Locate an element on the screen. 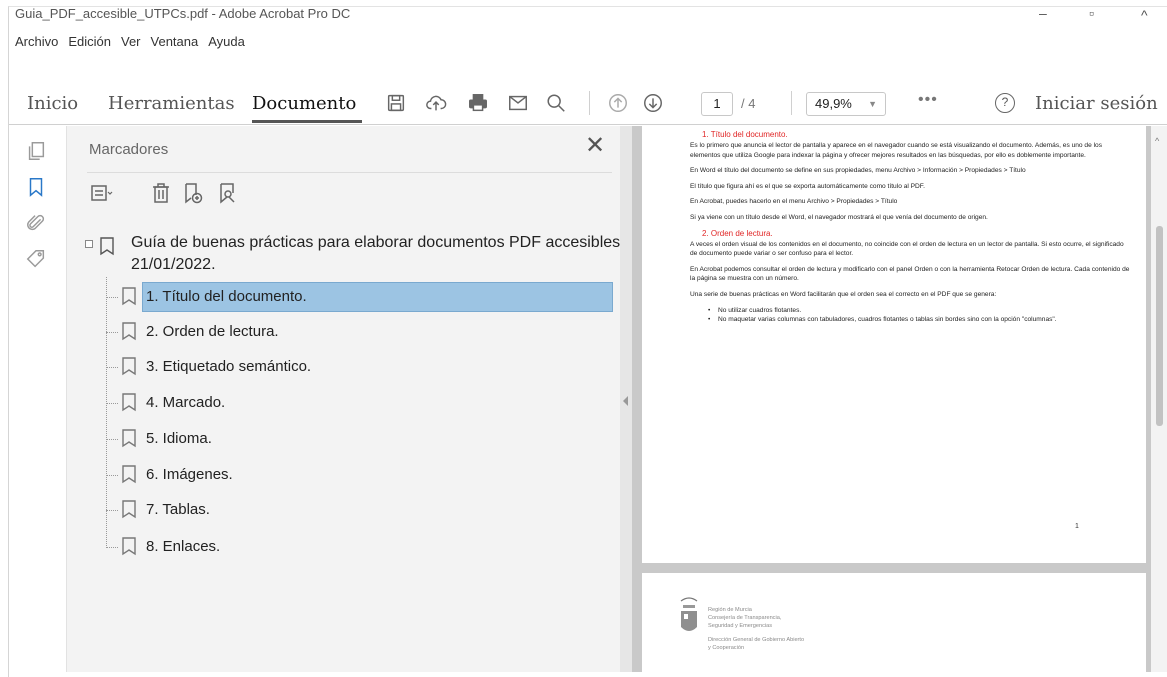 This screenshot has height=677, width=1167. options-menu-icon is located at coordinates (102, 194).